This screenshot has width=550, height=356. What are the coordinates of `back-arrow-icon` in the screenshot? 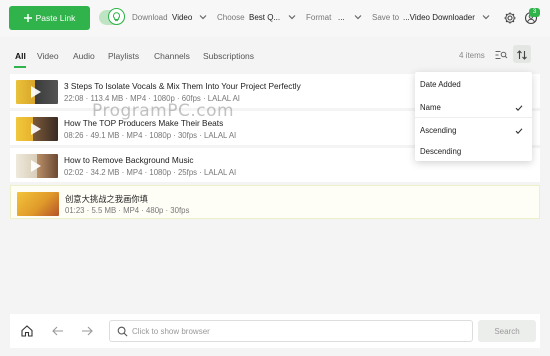 It's located at (58, 331).